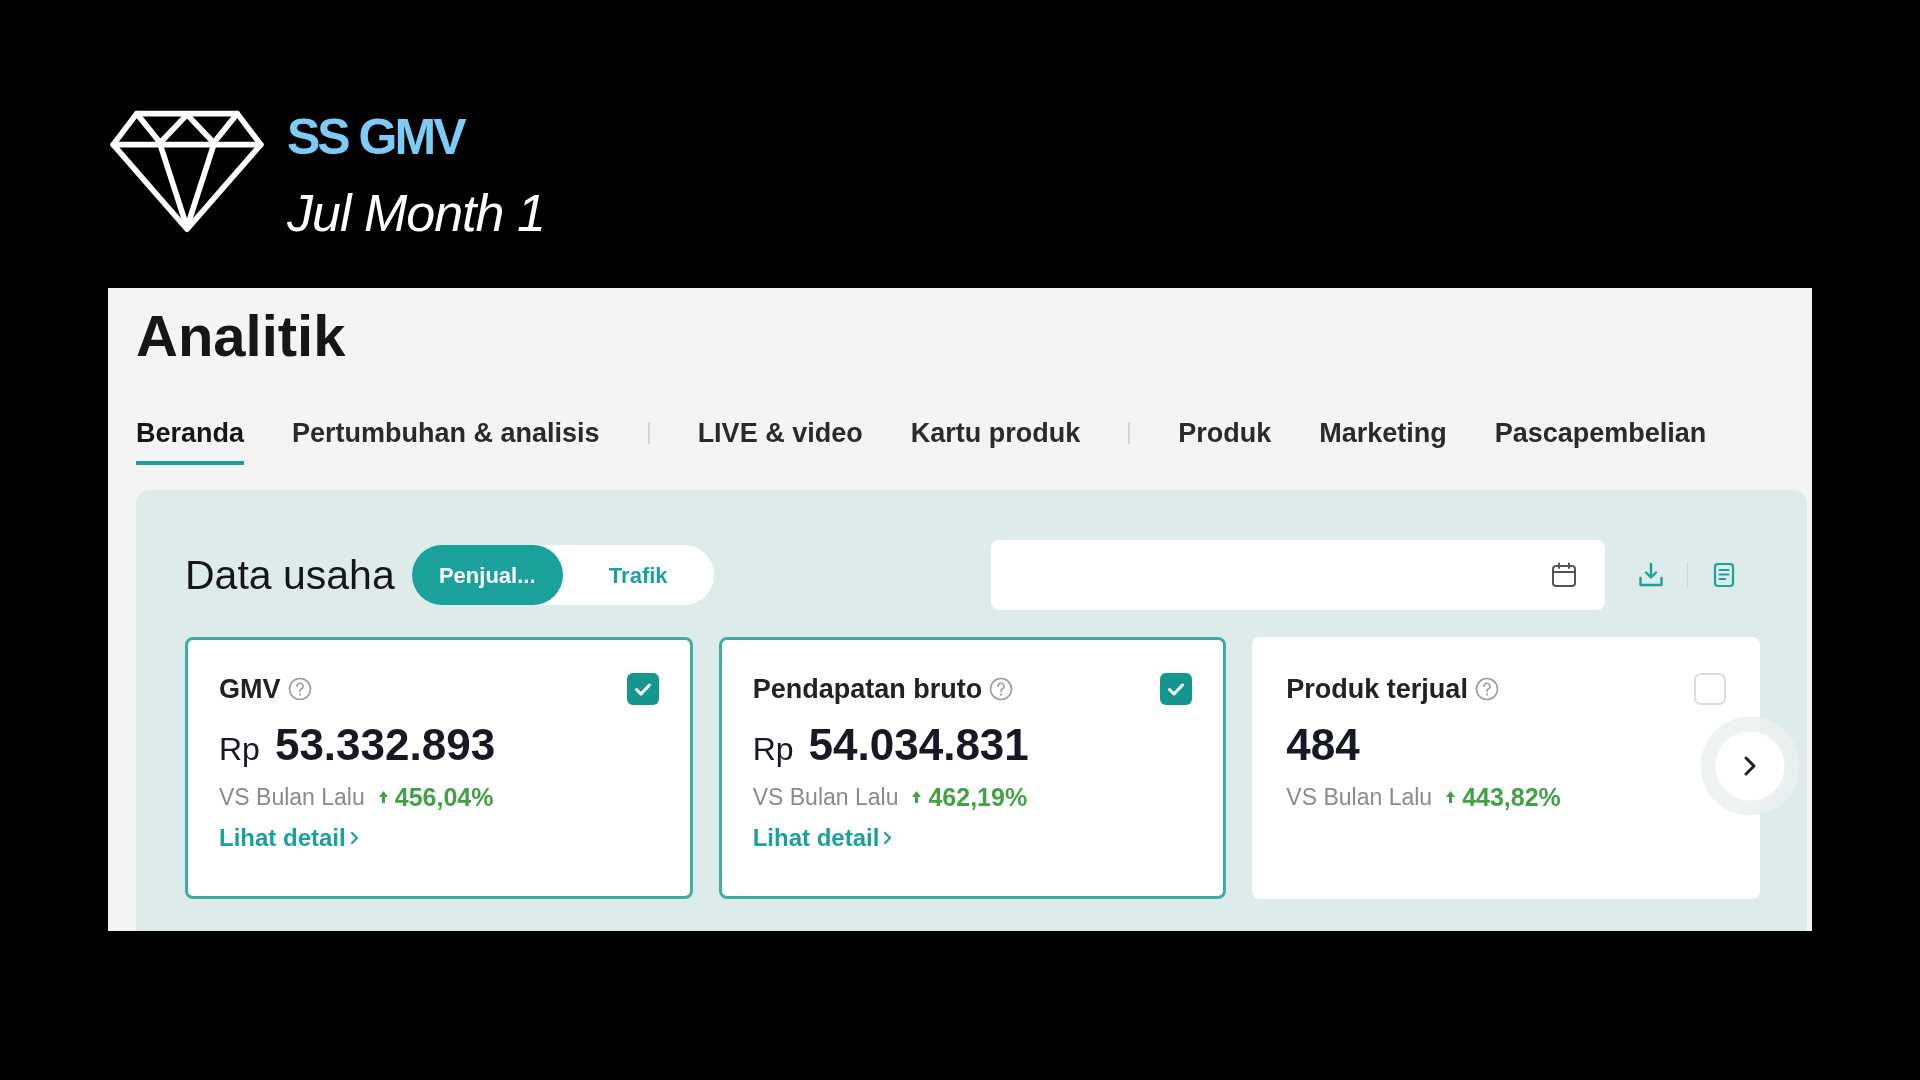  I want to click on brand-title: SS GMV, so click(375, 137).